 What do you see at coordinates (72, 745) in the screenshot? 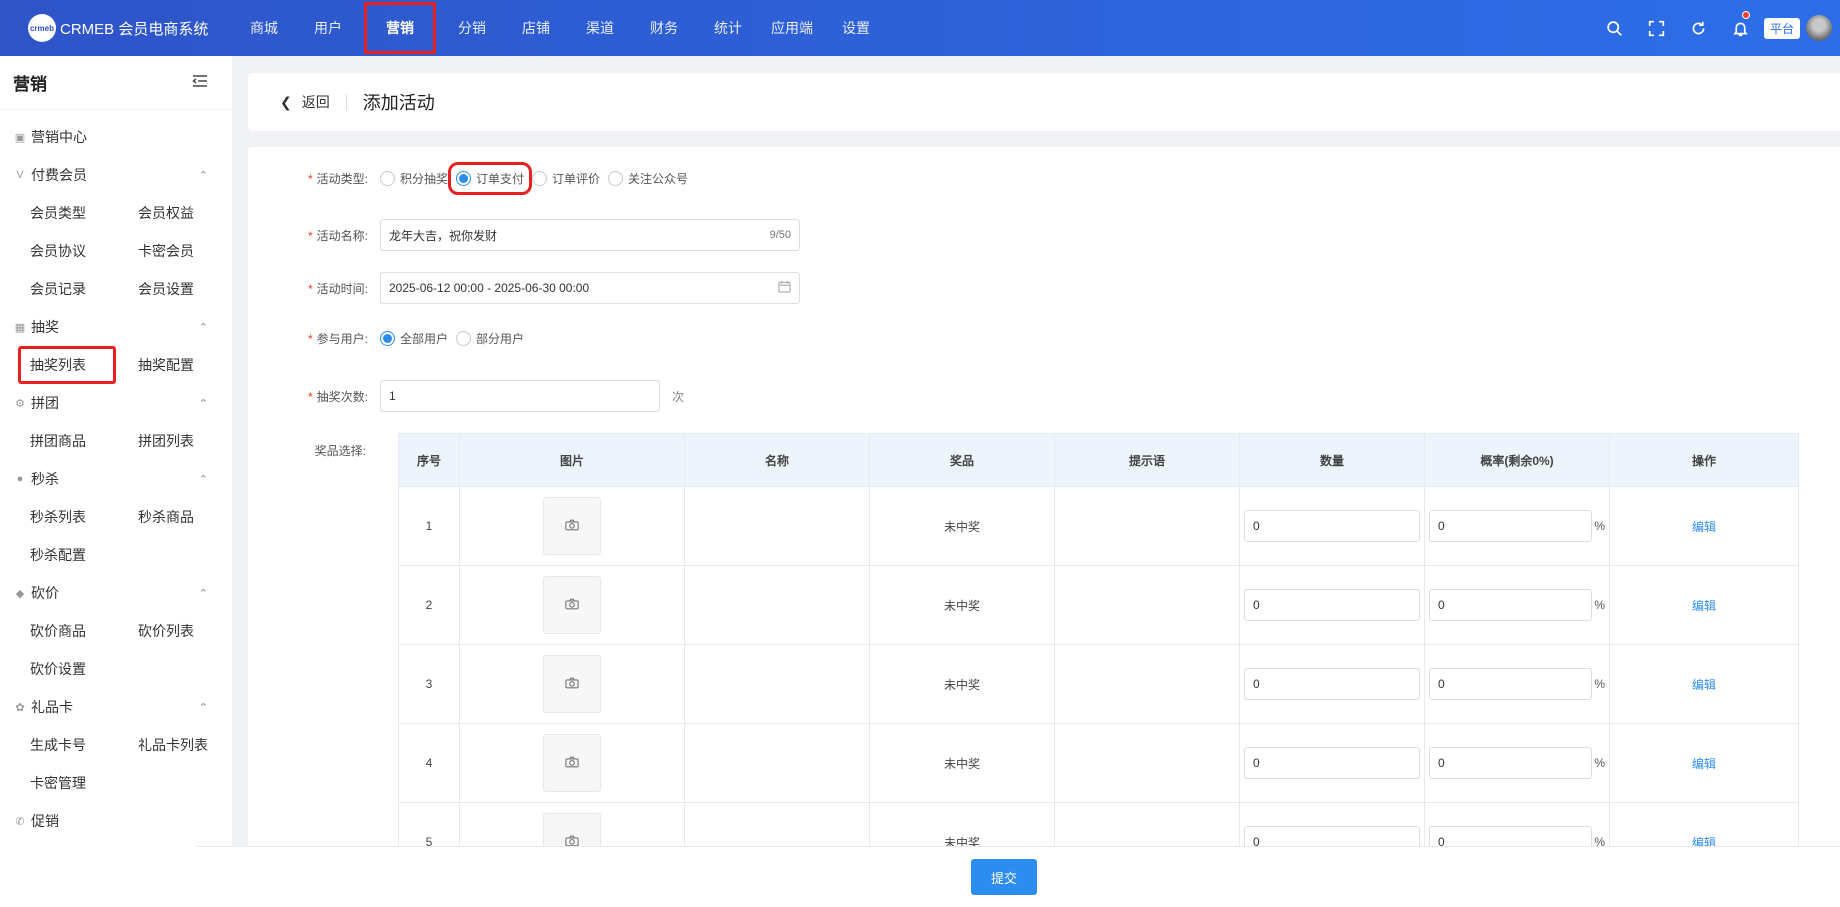
I see `sidebar-link: 生成卡号` at bounding box center [72, 745].